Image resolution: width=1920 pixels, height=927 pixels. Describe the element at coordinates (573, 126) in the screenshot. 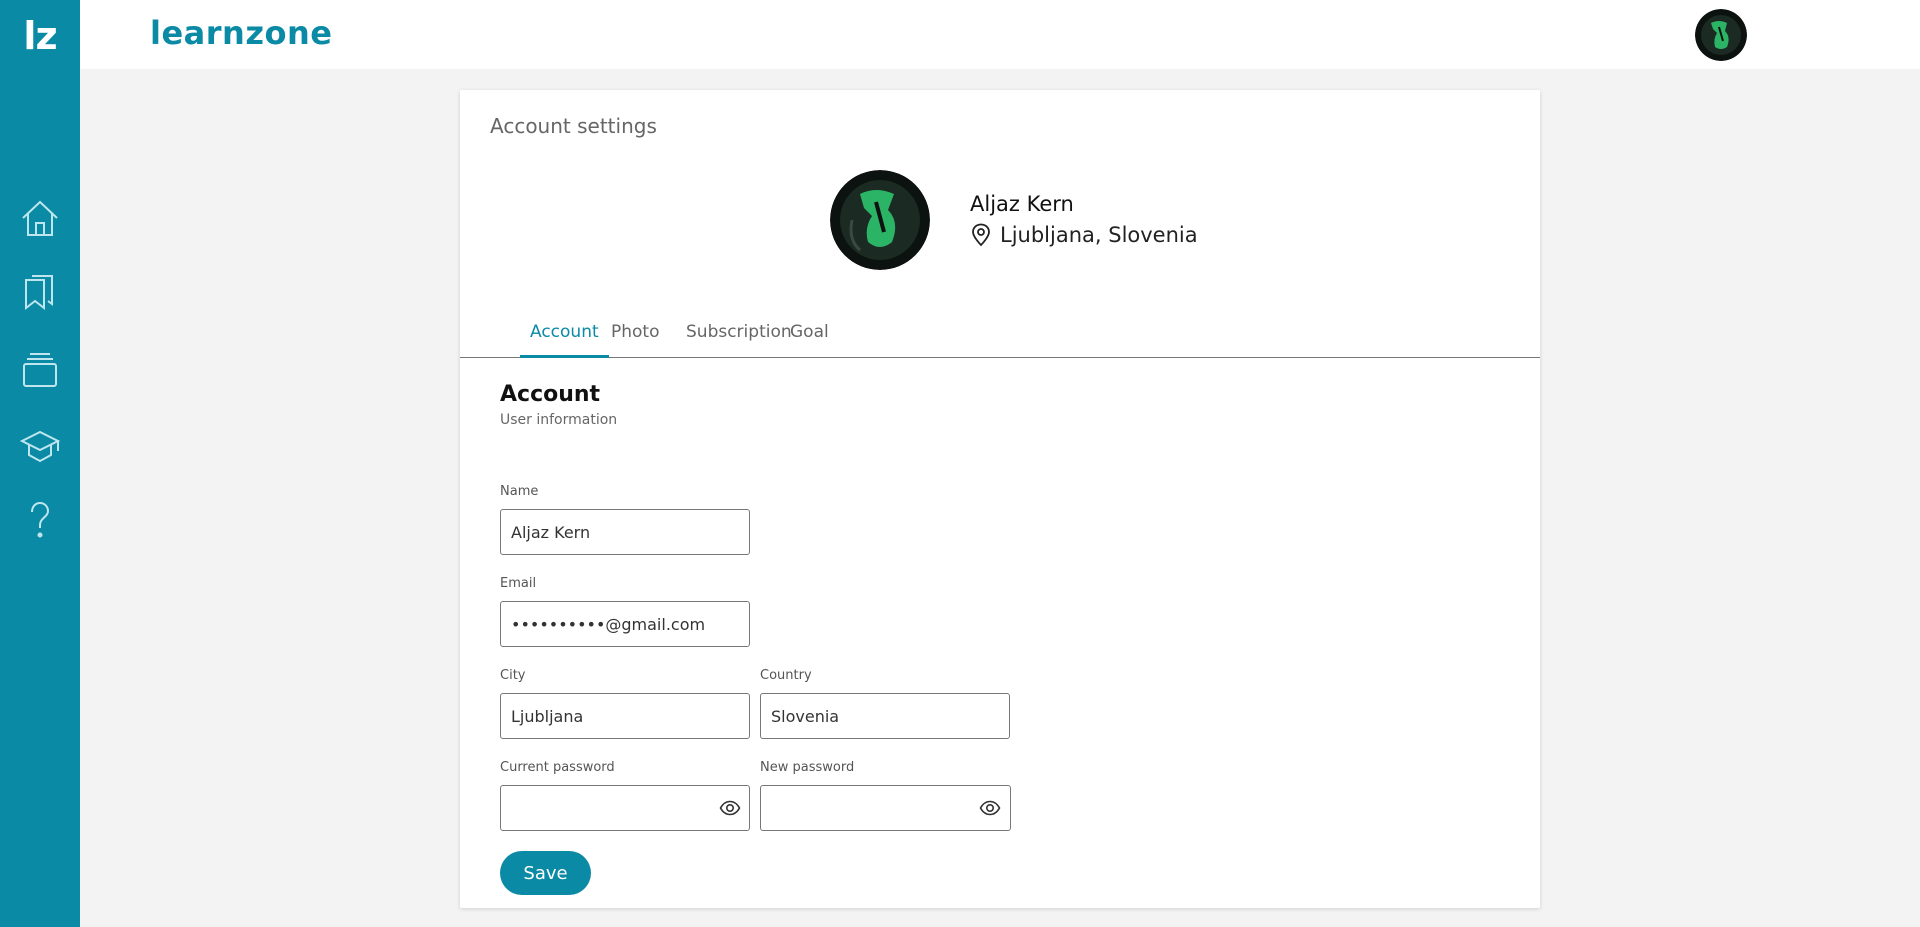

I see `page-title: Account settings` at that location.